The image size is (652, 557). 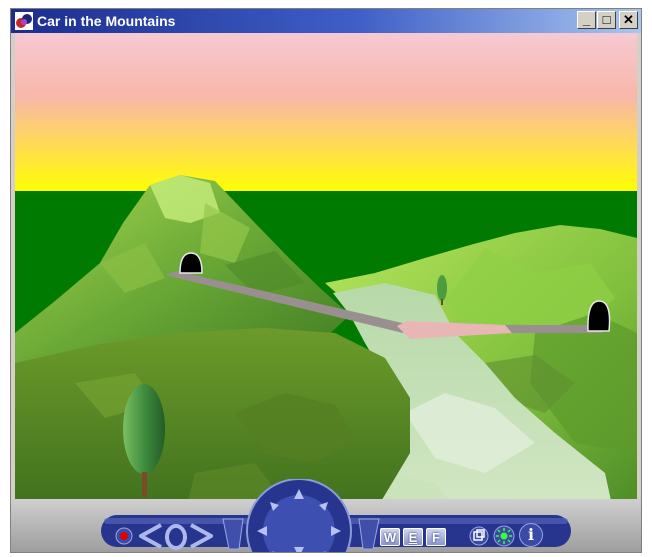 What do you see at coordinates (24, 21) in the screenshot?
I see `app-icon` at bounding box center [24, 21].